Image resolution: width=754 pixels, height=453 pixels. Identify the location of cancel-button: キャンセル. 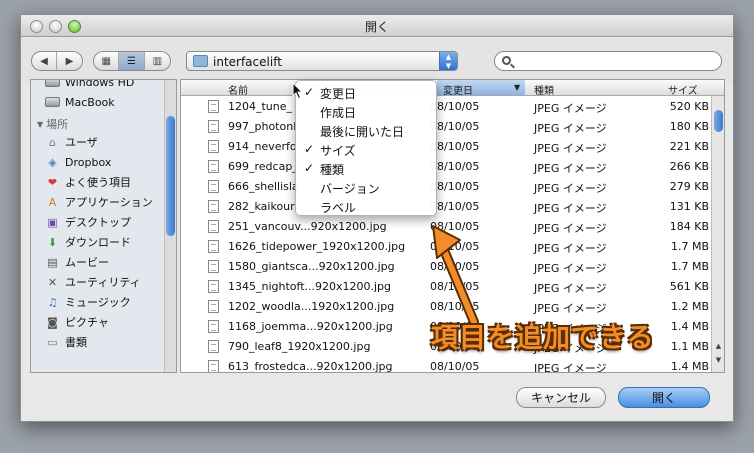
(561, 397).